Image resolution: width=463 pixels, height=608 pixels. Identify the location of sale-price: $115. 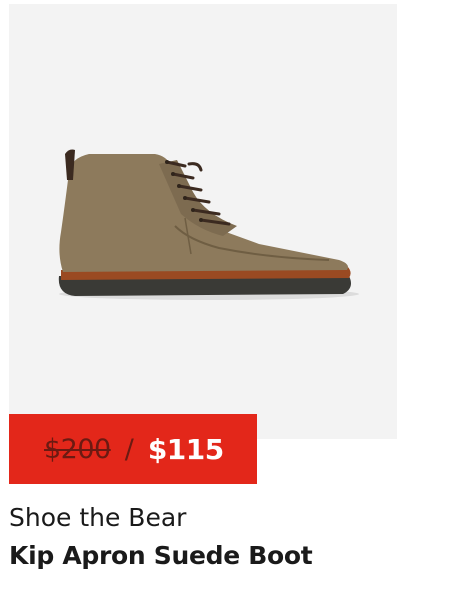
(185, 449).